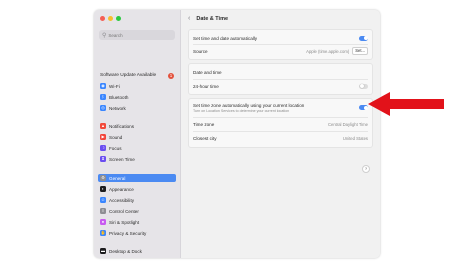  I want to click on sidebar-item-label: Notifications, so click(122, 126).